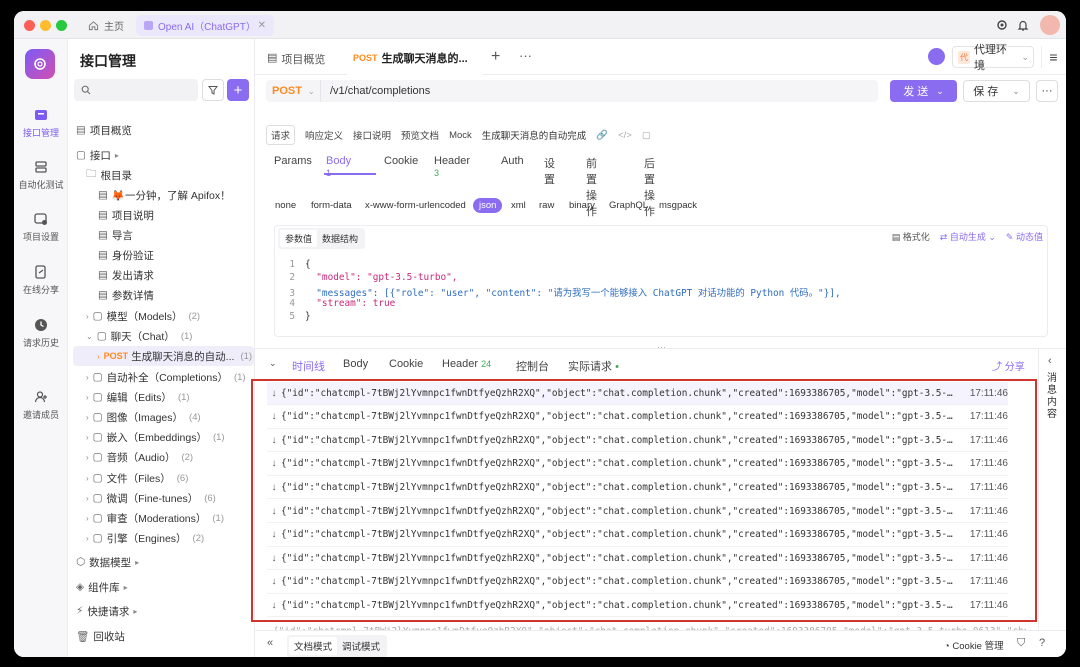  What do you see at coordinates (324, 135) in the screenshot?
I see `doc-tab-response: 响应定义` at bounding box center [324, 135].